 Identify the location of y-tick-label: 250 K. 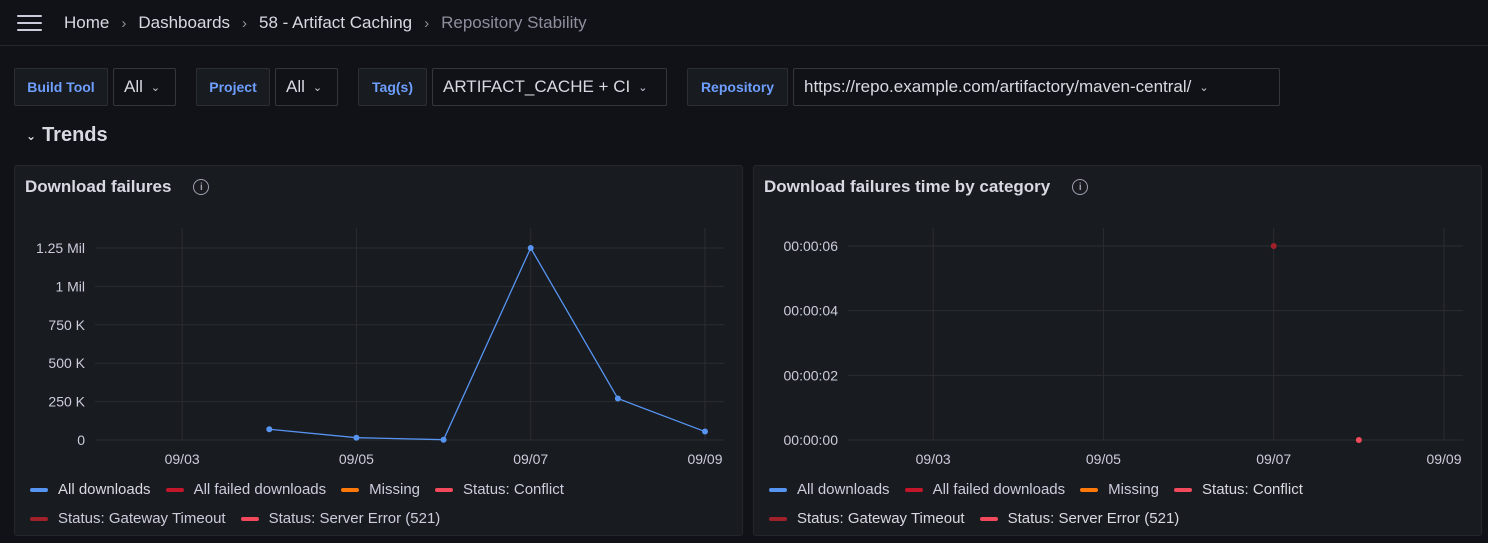
(66, 402).